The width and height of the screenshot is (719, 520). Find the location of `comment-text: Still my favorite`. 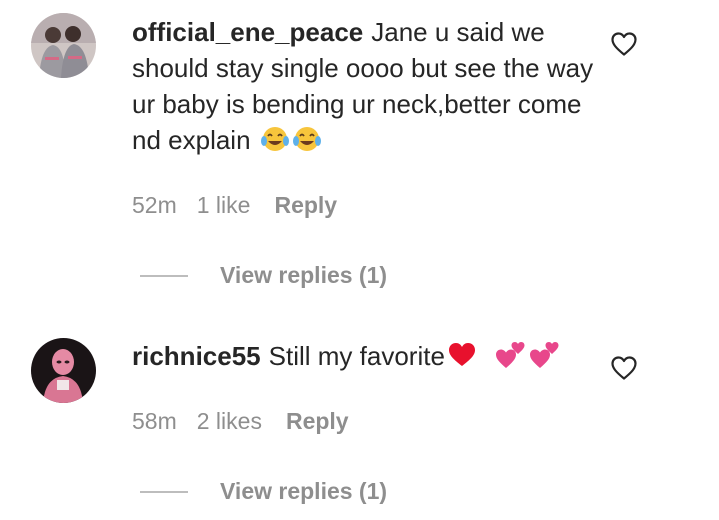

comment-text: Still my favorite is located at coordinates (356, 356).